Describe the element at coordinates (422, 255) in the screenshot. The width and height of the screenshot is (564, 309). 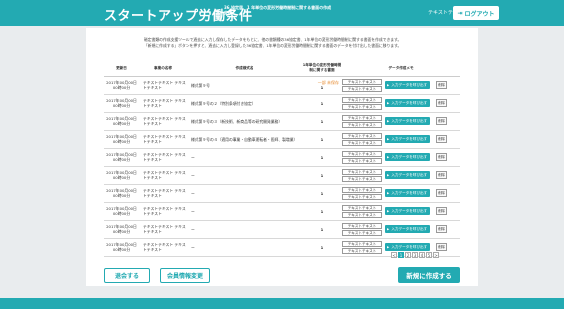
I see `pager-page-4: 4` at that location.